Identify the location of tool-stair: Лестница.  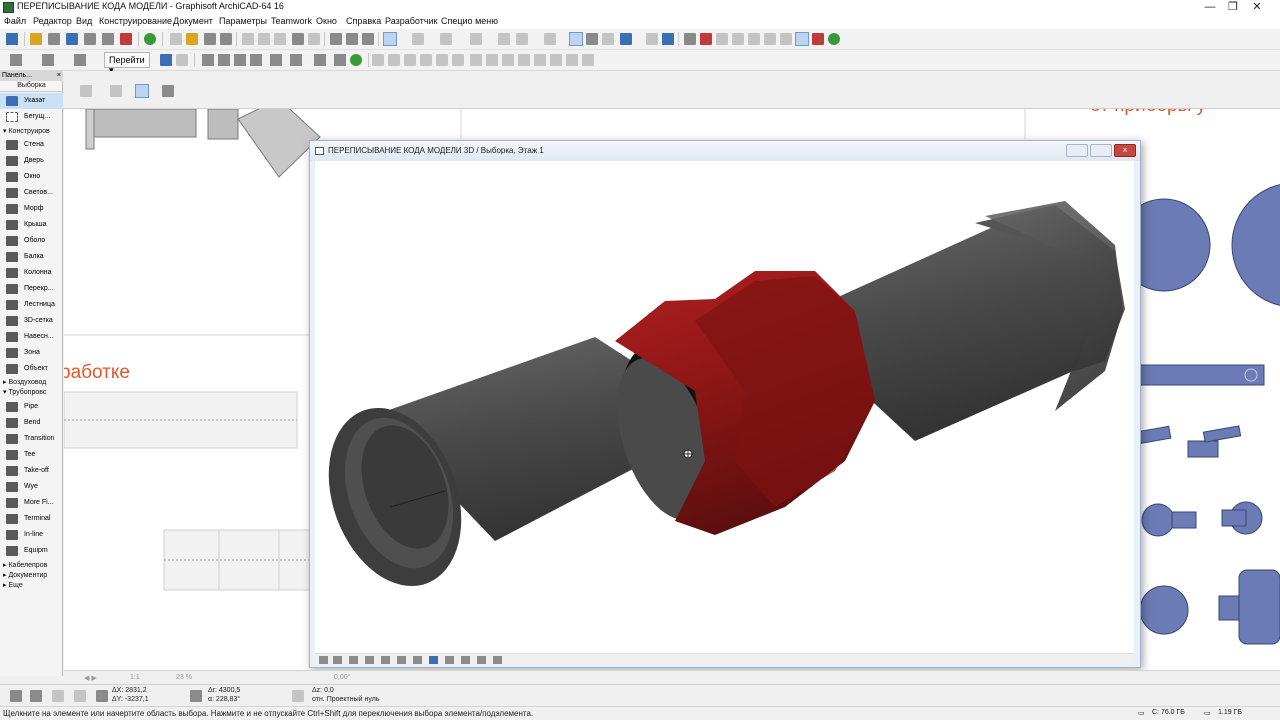
(31, 305).